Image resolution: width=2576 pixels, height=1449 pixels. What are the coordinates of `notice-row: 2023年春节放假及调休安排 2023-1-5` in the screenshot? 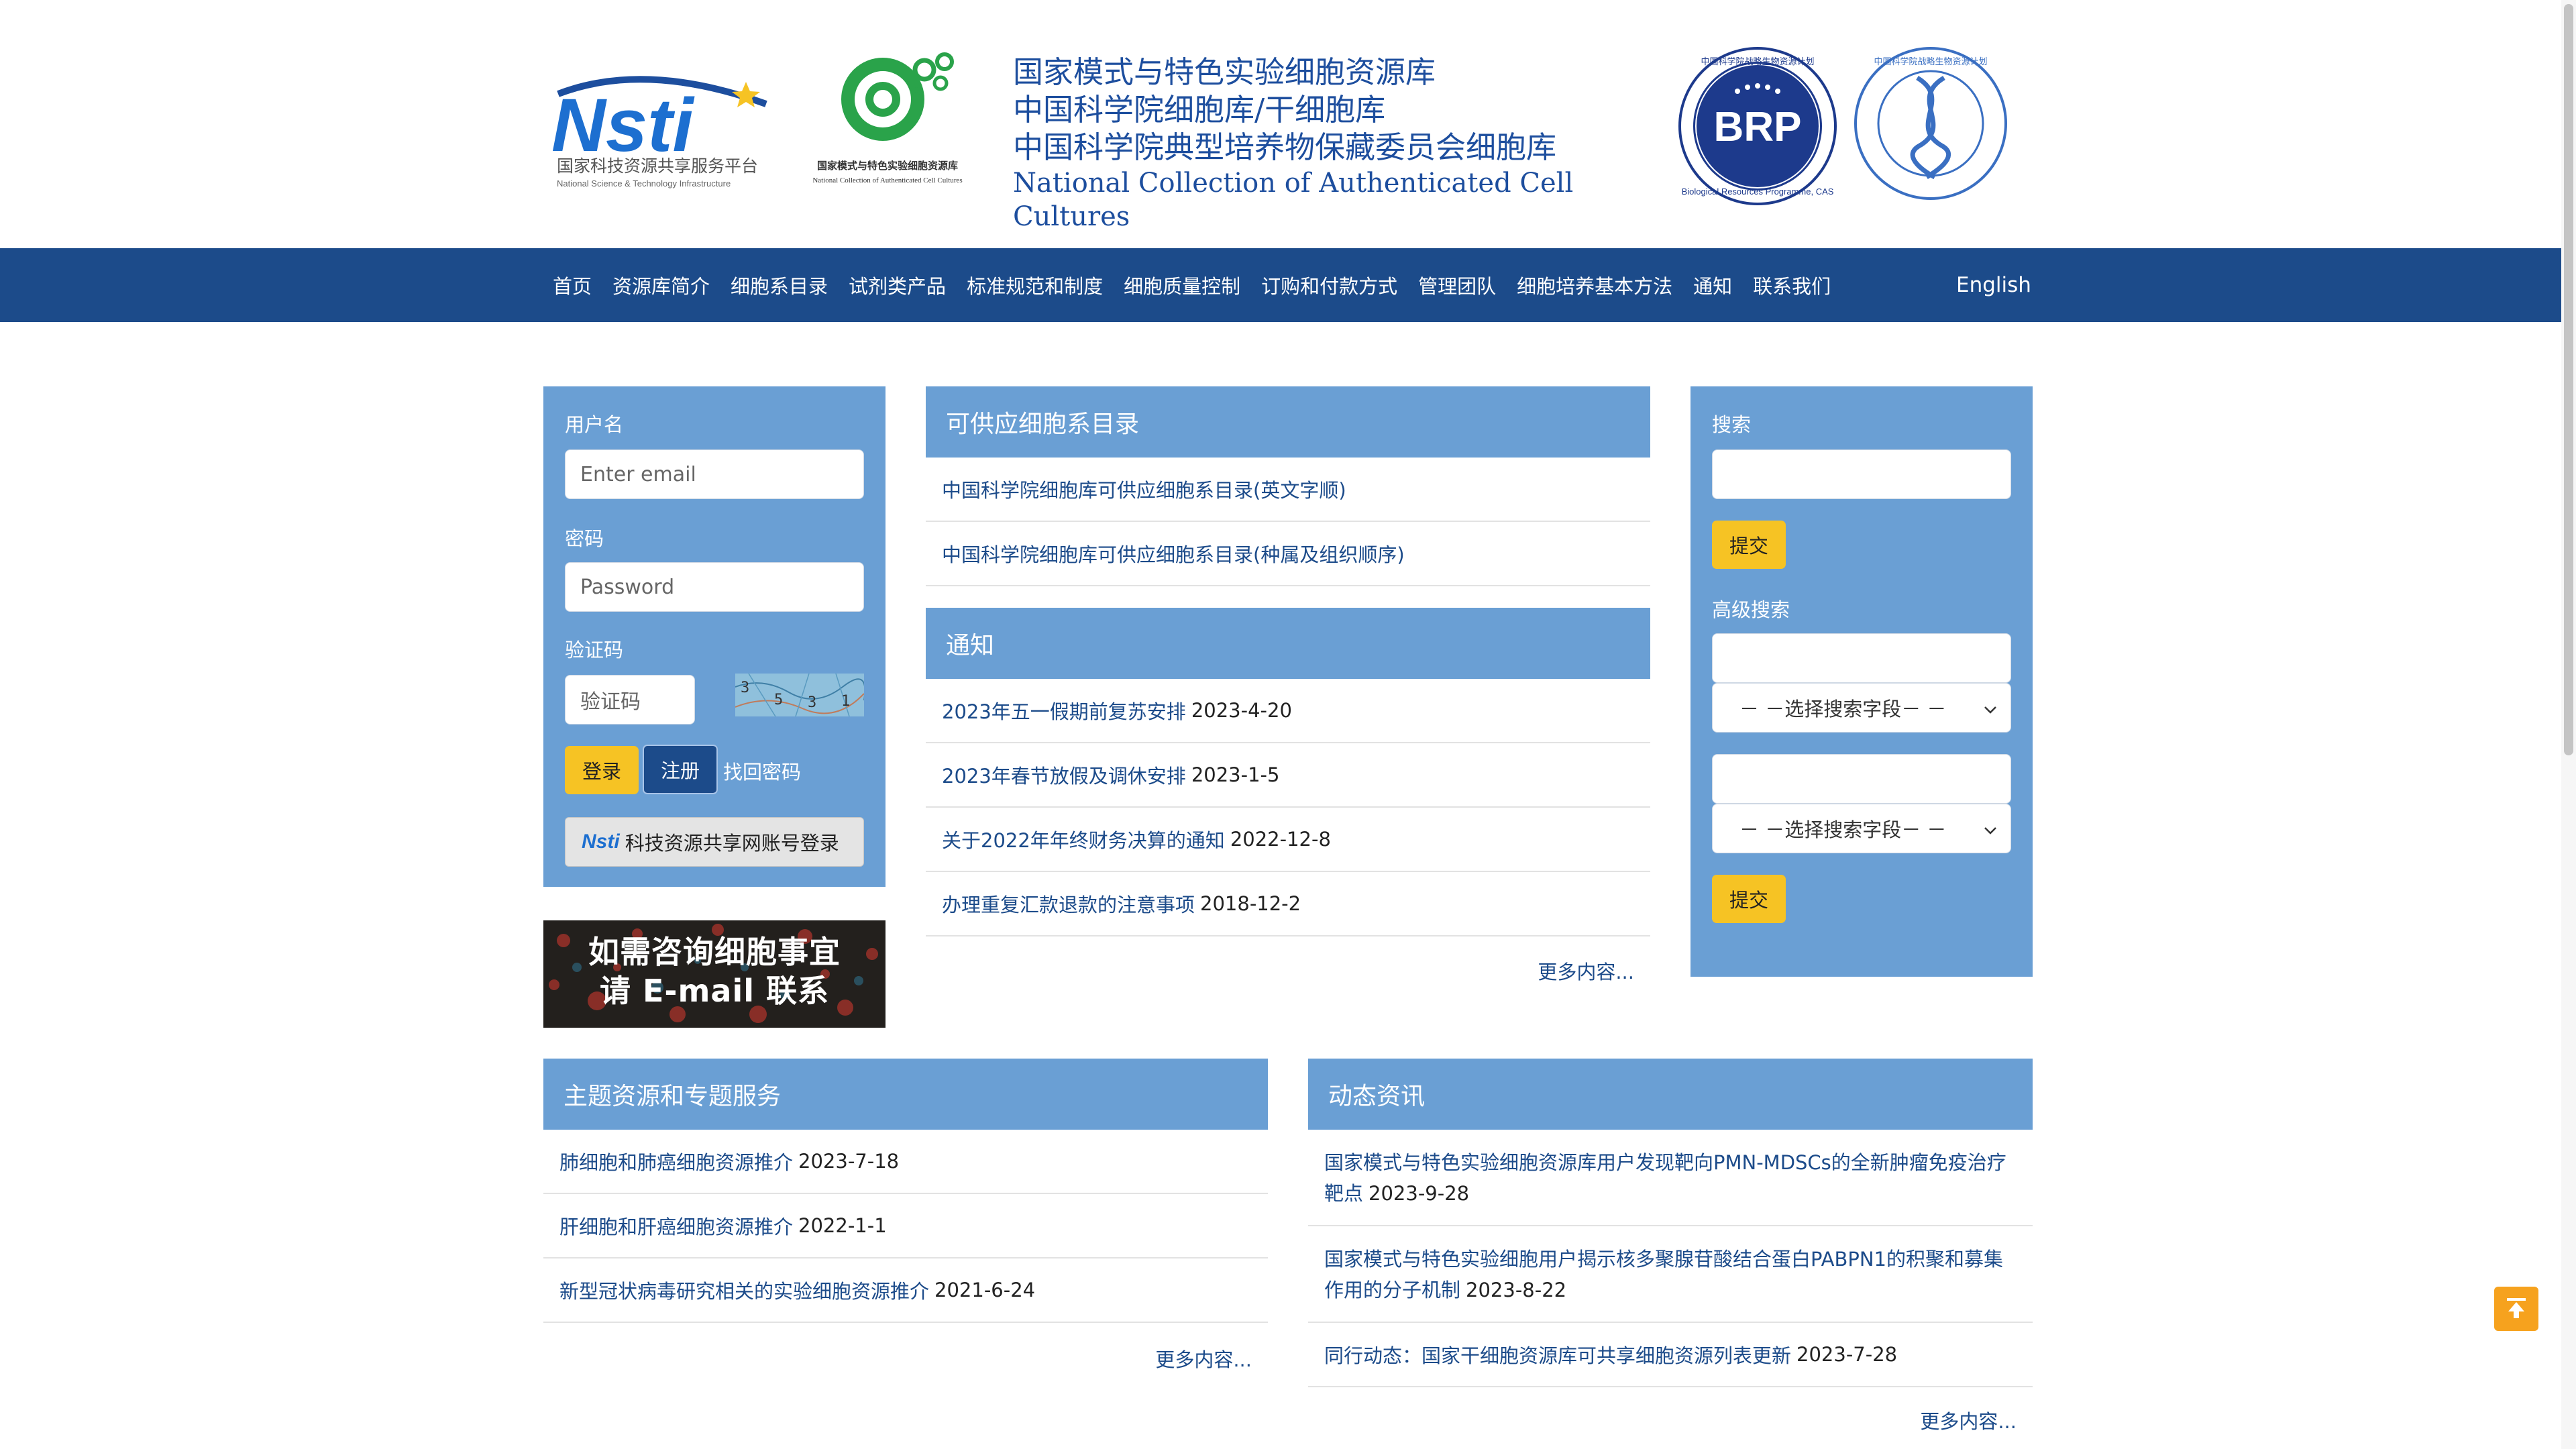 It's located at (1288, 775).